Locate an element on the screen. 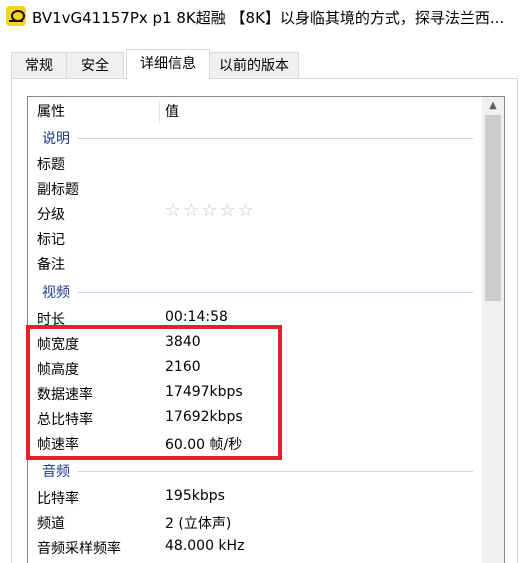 This screenshot has width=527, height=563. header-value: 值 is located at coordinates (172, 112).